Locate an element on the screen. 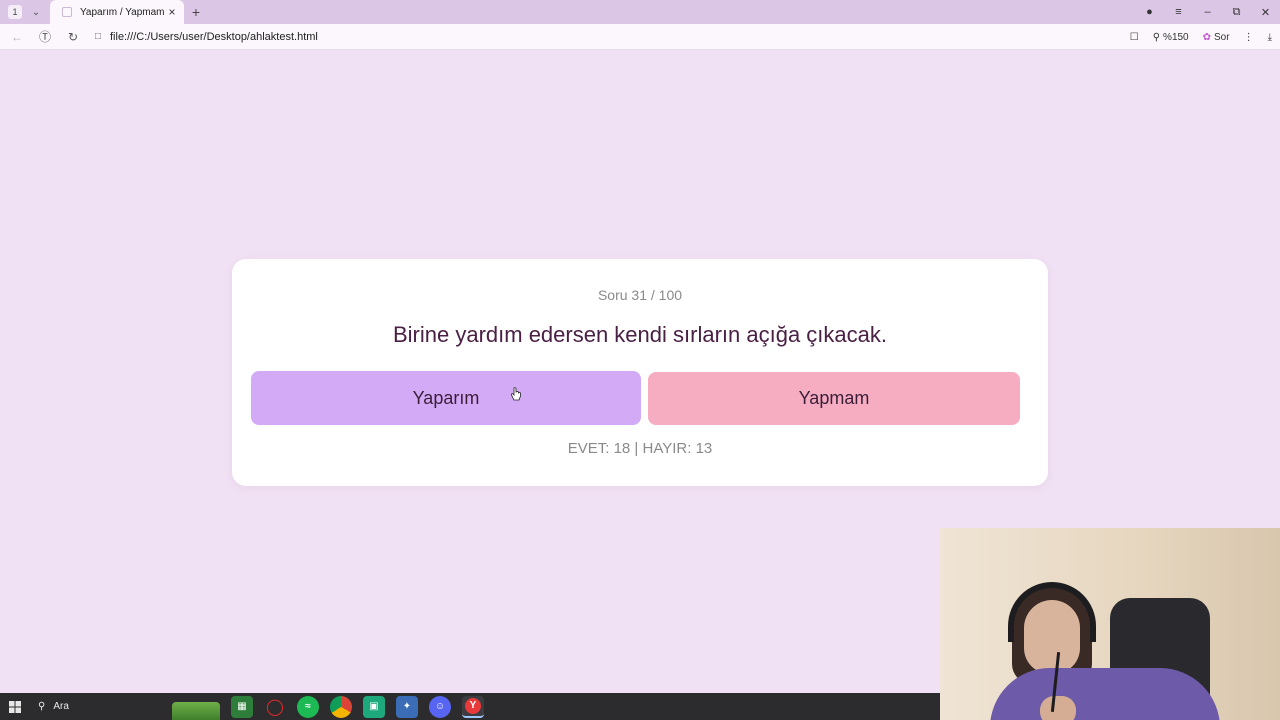  tab-title: Yaparım / Yapmam is located at coordinates (122, 12).